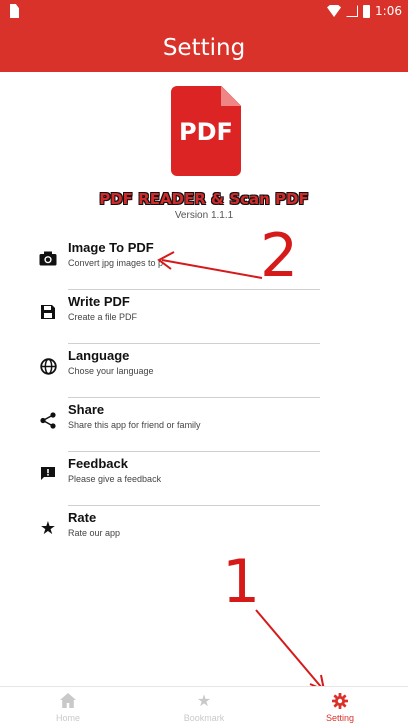  What do you see at coordinates (48, 312) in the screenshot?
I see `save-icon` at bounding box center [48, 312].